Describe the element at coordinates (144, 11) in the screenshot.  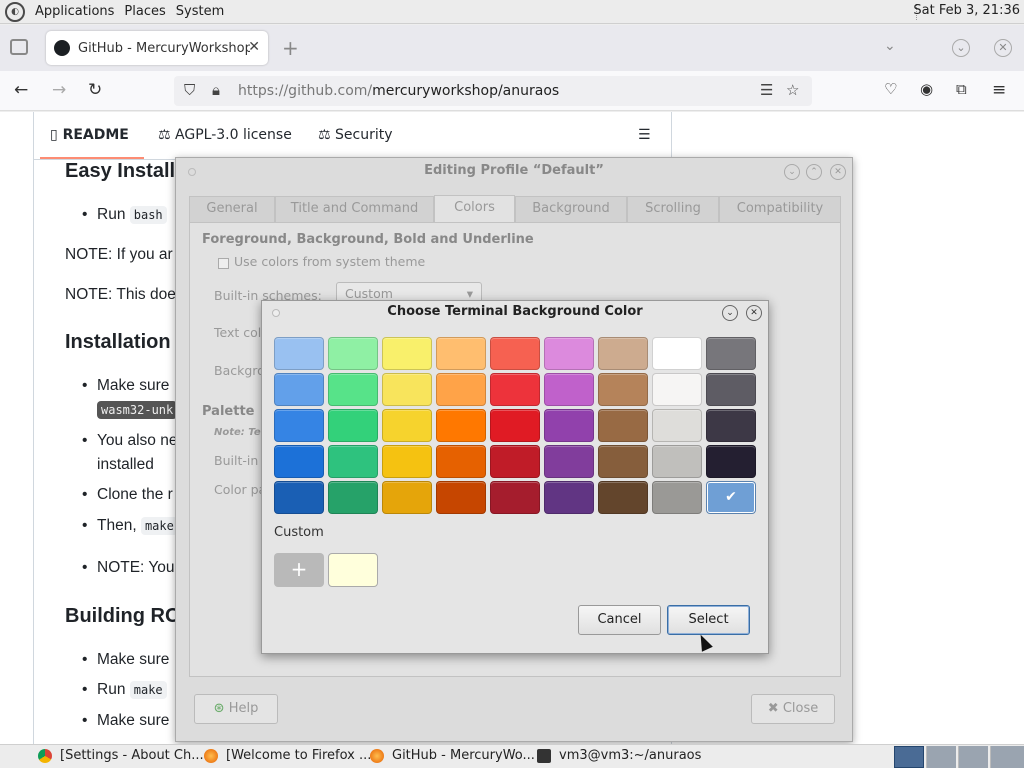
I see `menu-places: Places` at that location.